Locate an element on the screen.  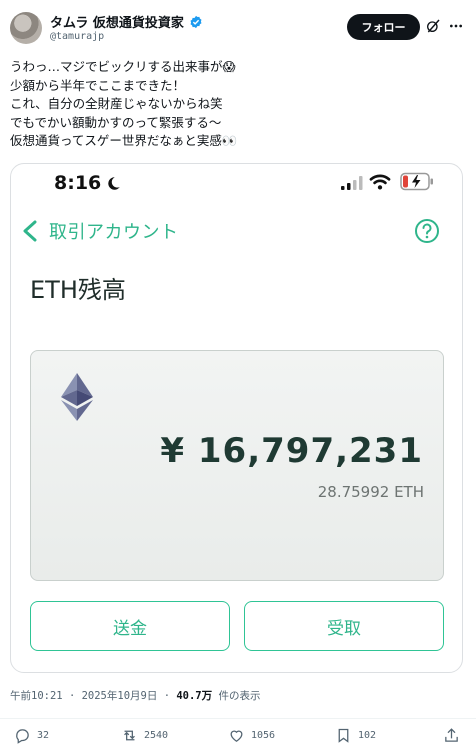
repost-icon is located at coordinates (129, 735).